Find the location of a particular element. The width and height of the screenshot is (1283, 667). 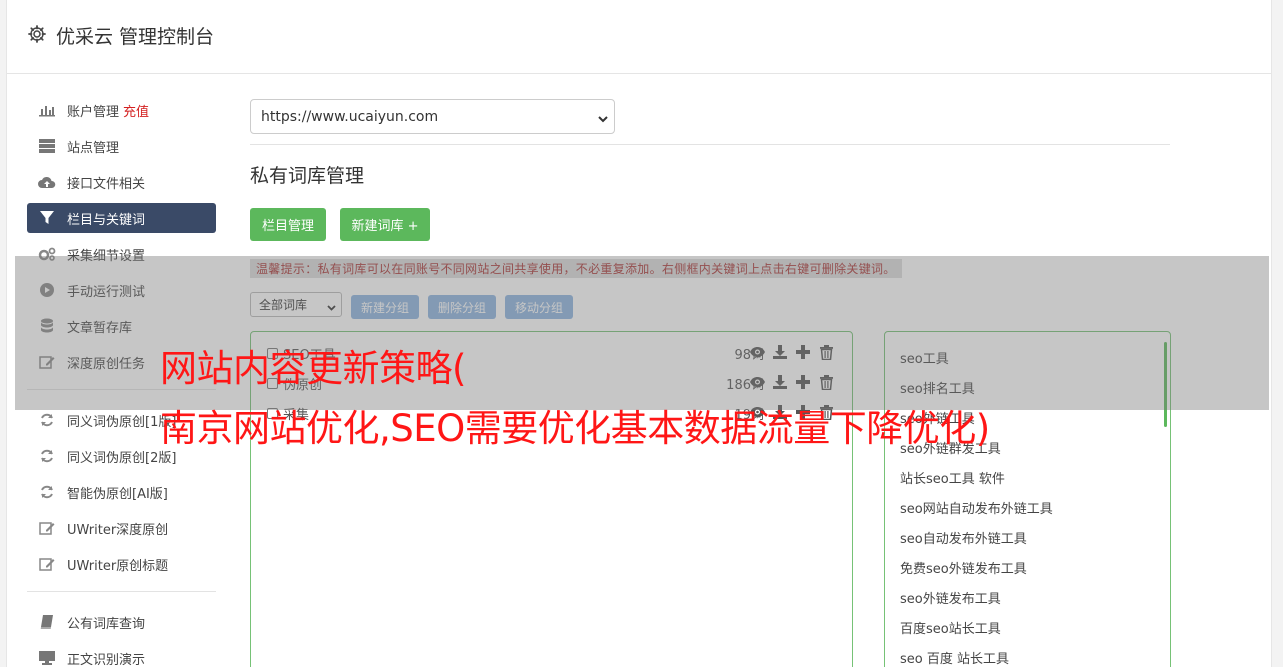

sidebar-item-label: 接口文件相关 is located at coordinates (106, 184).